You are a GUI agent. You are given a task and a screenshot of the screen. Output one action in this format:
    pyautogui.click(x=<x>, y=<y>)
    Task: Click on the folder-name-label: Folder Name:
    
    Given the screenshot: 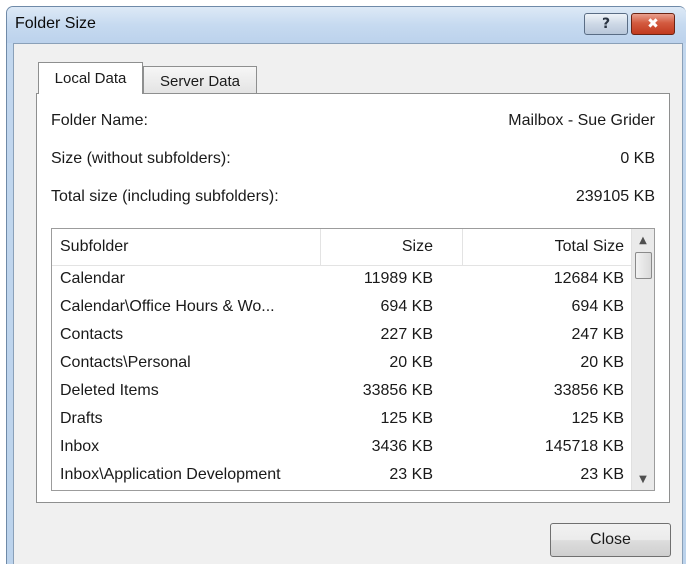 What is the action you would take?
    pyautogui.click(x=99, y=120)
    